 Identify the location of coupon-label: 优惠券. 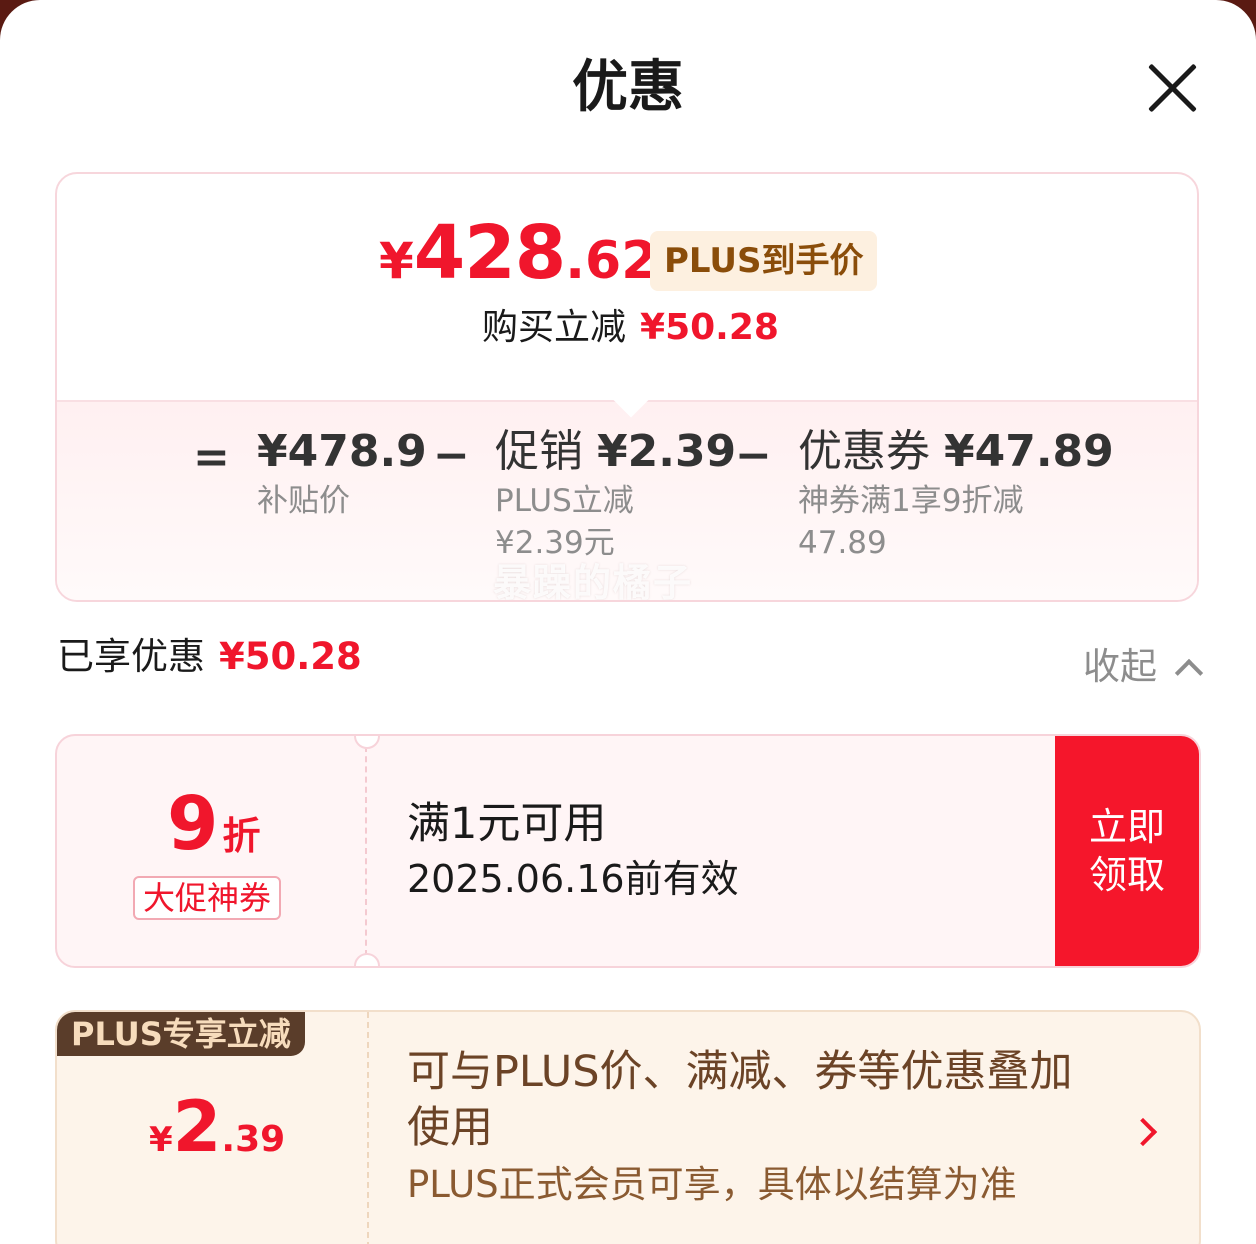
(864, 451).